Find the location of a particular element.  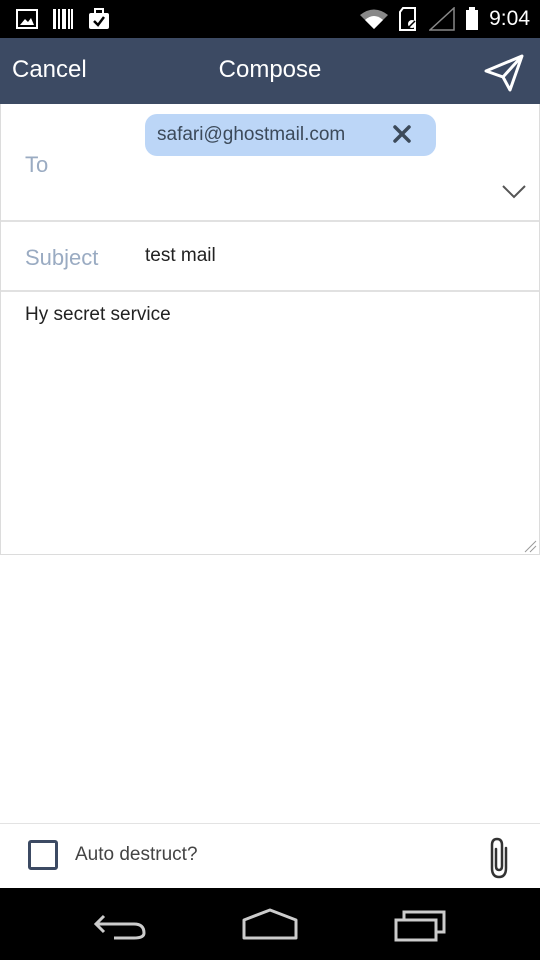

sd-card-icon is located at coordinates (408, 19).